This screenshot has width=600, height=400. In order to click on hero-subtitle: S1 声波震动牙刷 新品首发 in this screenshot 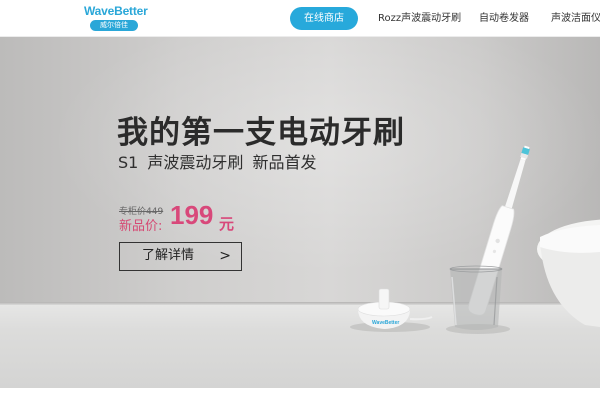, I will do `click(217, 162)`.